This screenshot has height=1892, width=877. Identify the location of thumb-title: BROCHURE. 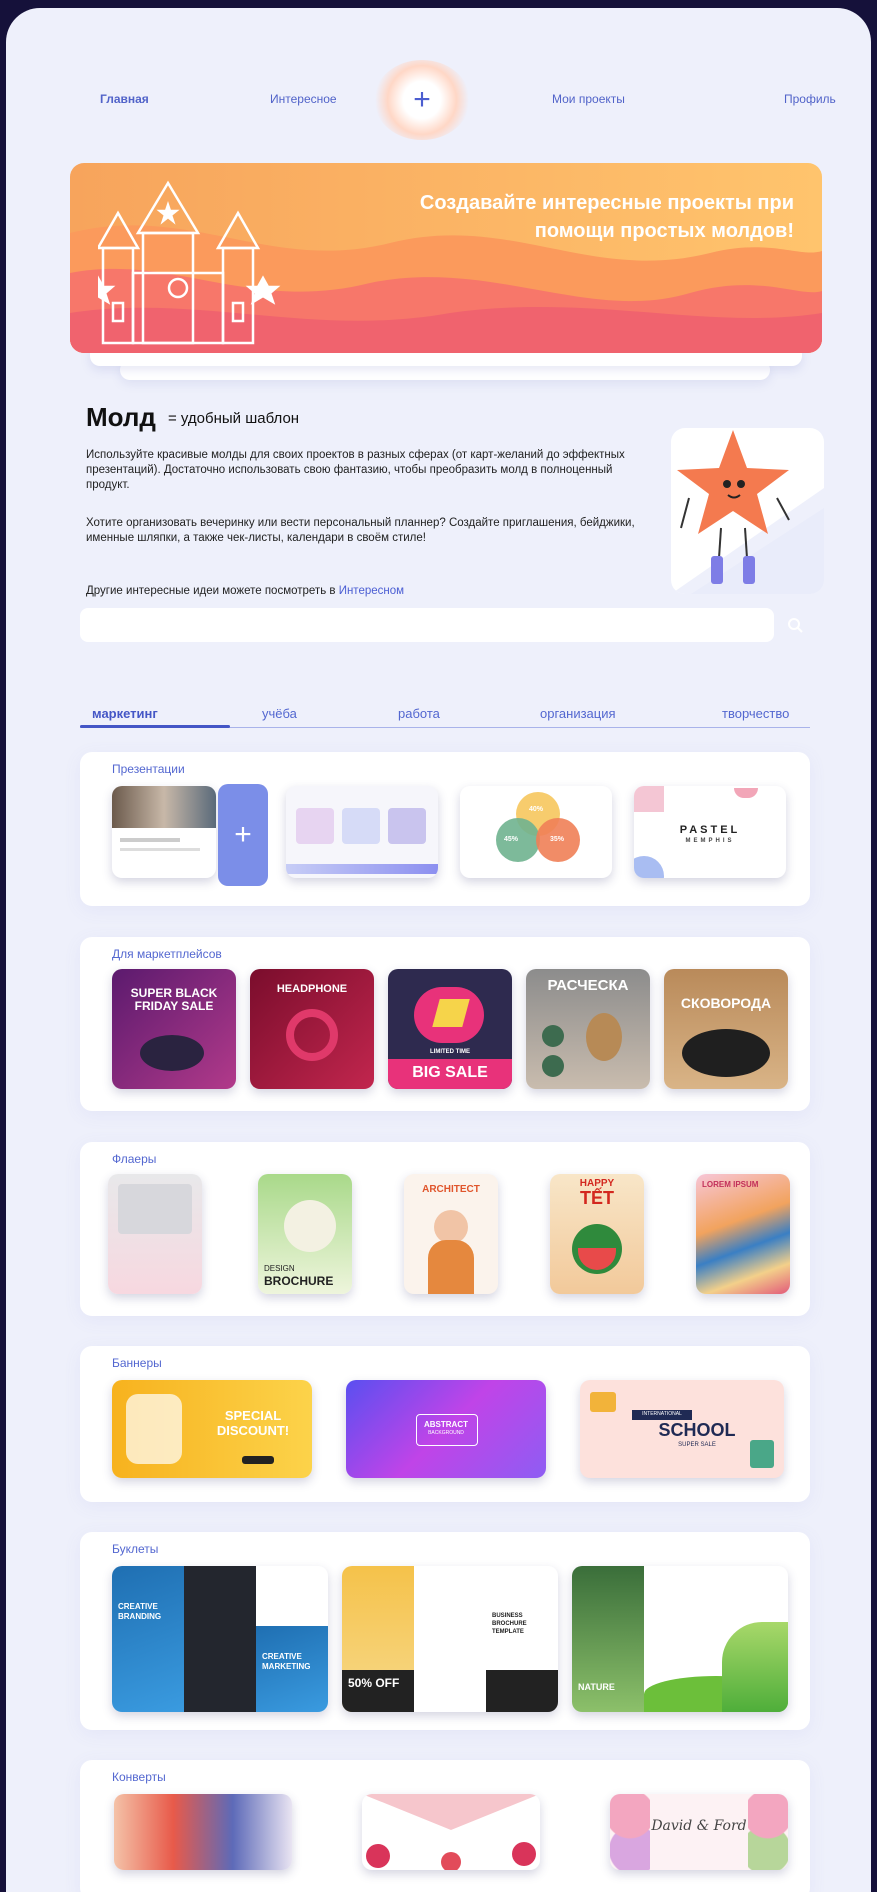
(299, 1281).